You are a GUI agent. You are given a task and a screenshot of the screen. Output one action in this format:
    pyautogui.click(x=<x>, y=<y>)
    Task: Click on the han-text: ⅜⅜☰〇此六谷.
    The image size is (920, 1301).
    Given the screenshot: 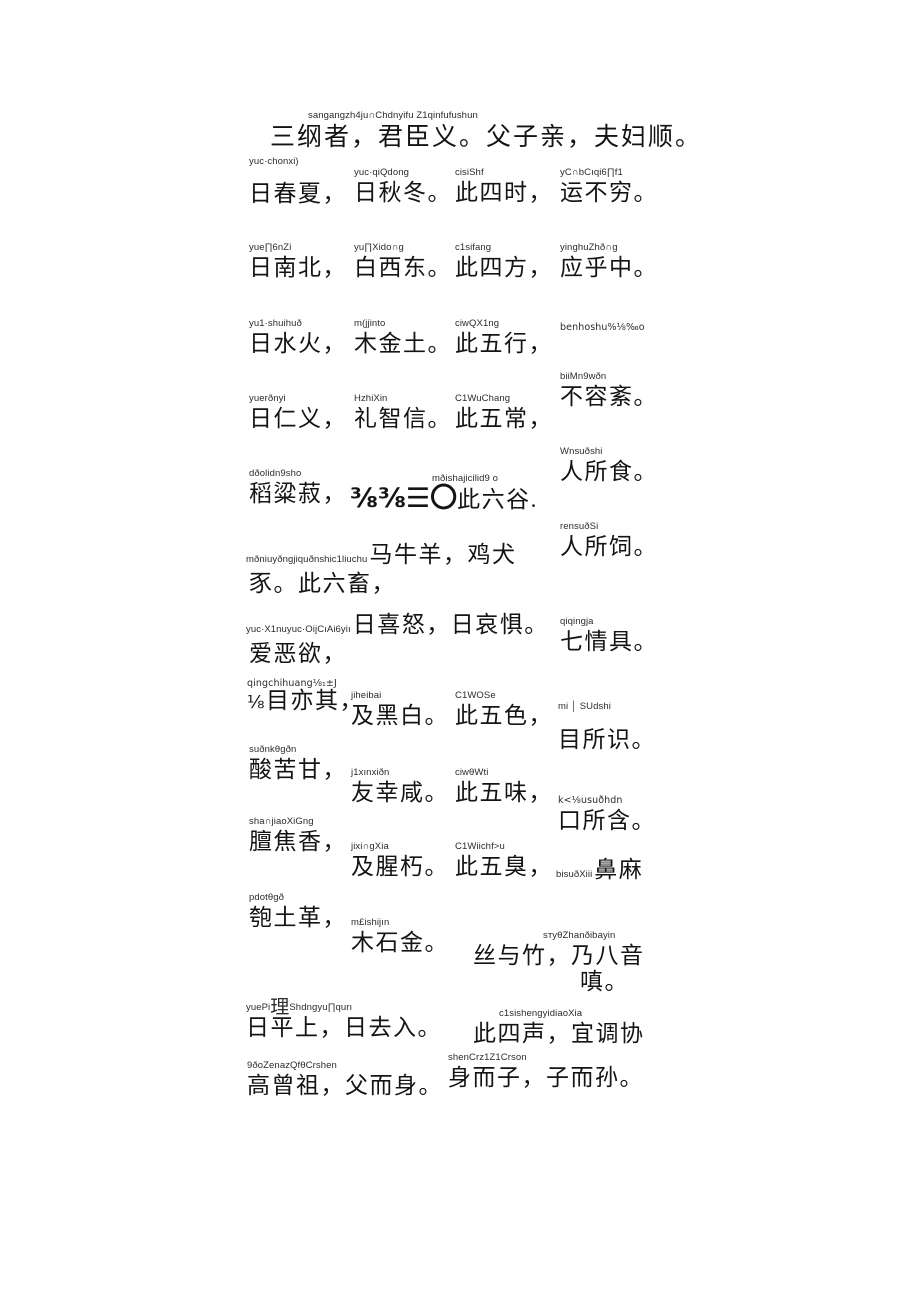 What is the action you would take?
    pyautogui.click(x=444, y=499)
    